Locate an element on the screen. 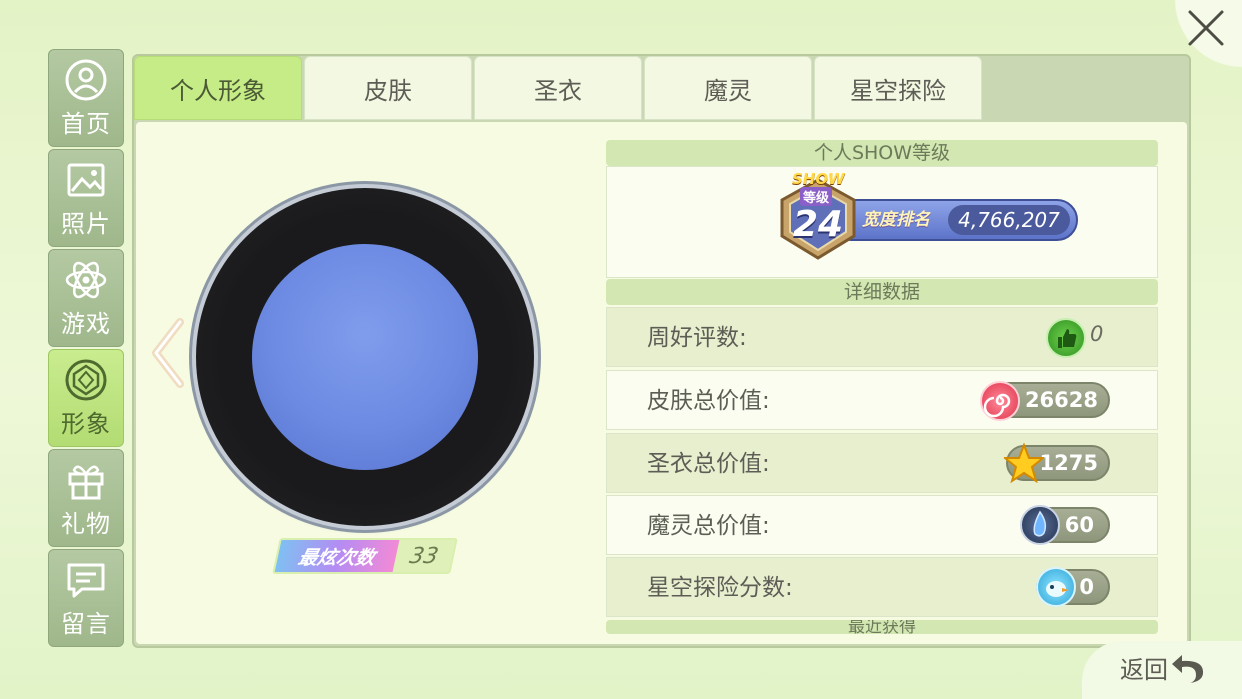  show-level-header: 个人SHOW等级 is located at coordinates (882, 153).